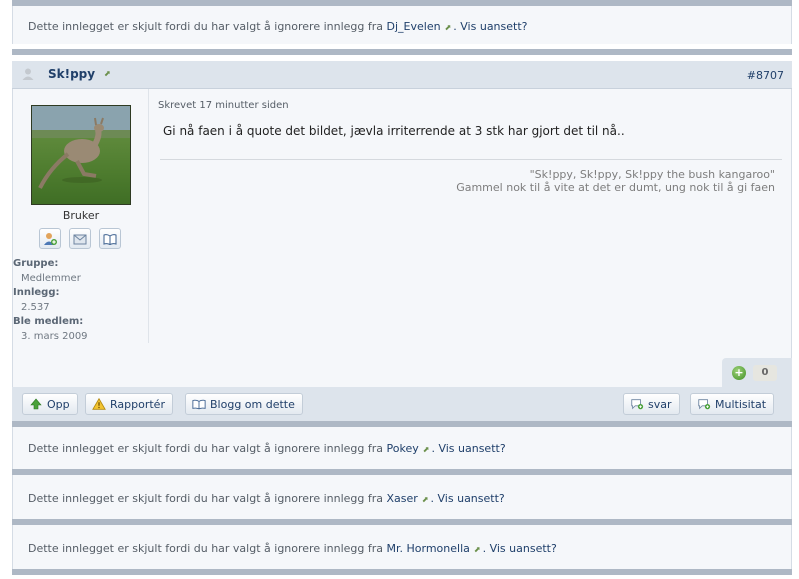 The height and width of the screenshot is (579, 799). I want to click on joined-value: 3. mars 2009, so click(54, 336).